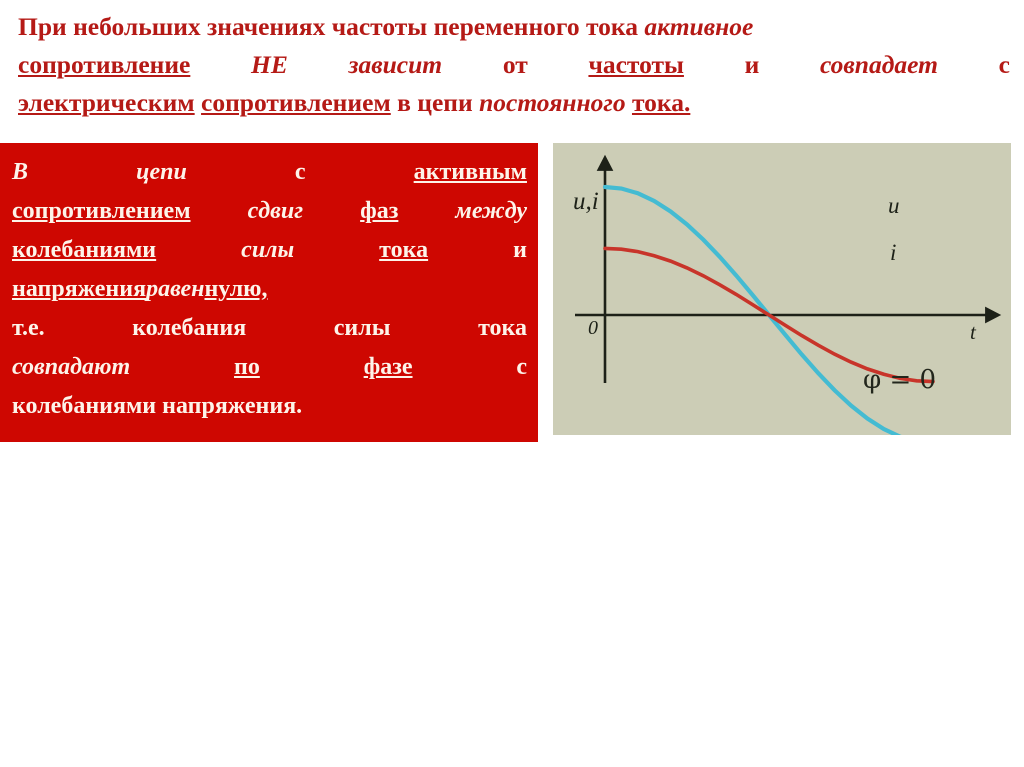 The image size is (1024, 767). Describe the element at coordinates (236, 289) in the screenshot. I see `red-term-nulyu: нулю,` at that location.